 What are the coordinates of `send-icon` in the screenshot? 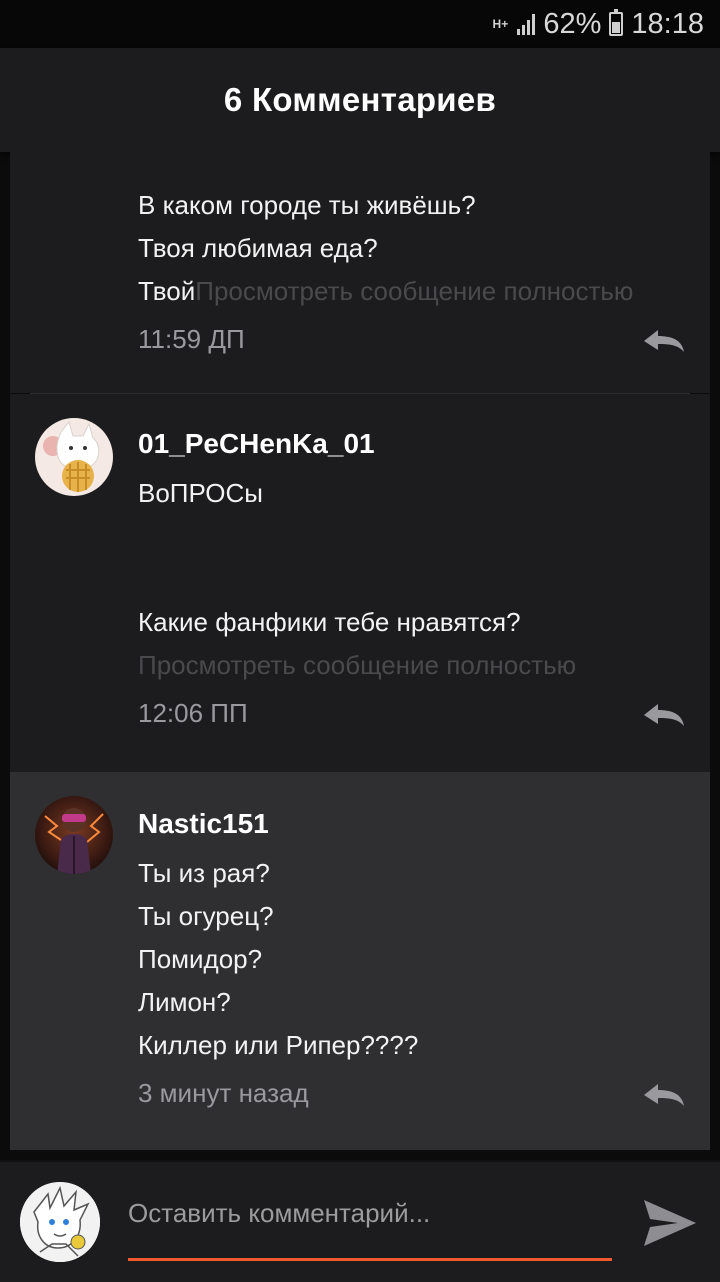 It's located at (669, 1223).